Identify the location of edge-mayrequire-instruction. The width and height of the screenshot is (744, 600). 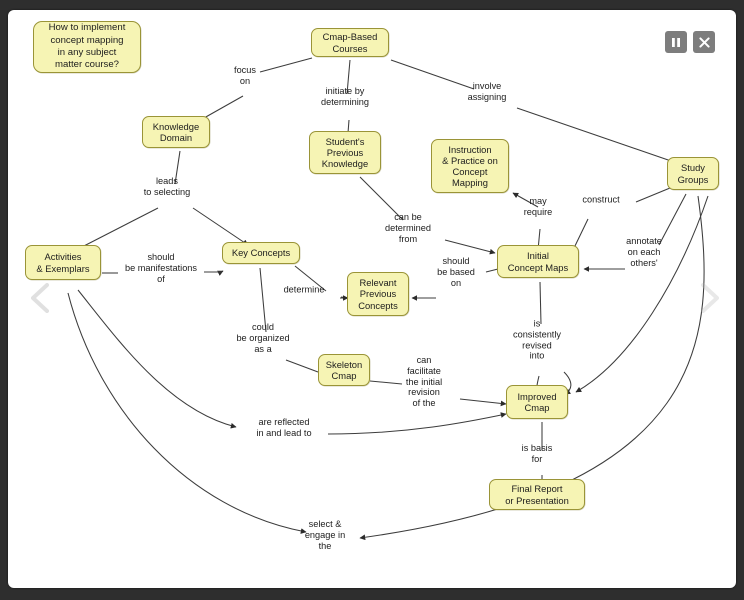
(525, 200).